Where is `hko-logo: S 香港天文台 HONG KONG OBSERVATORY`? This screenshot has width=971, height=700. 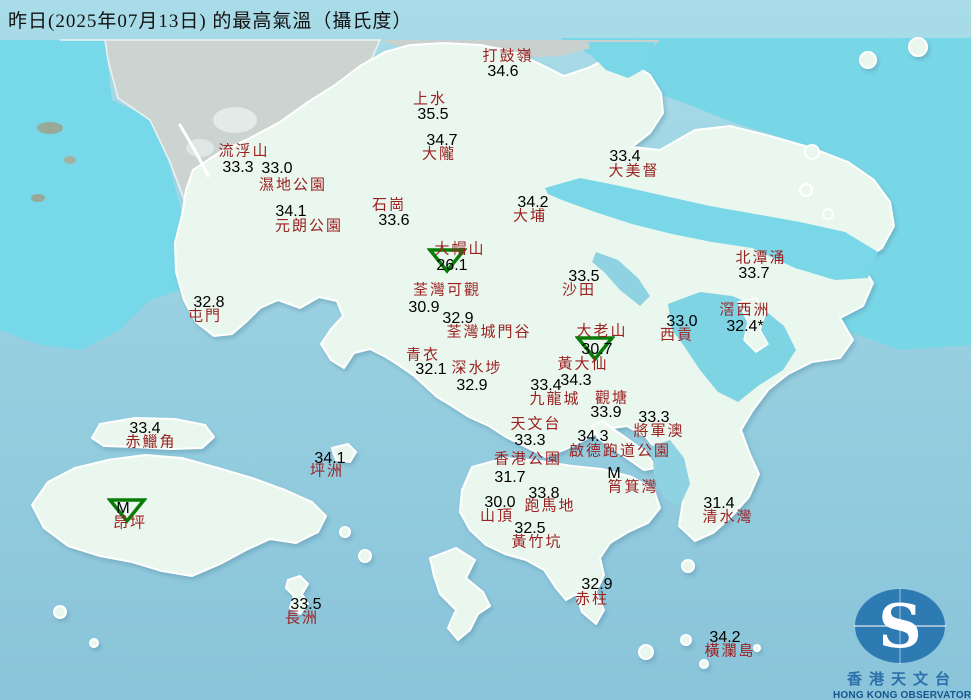 hko-logo: S 香港天文台 HONG KONG OBSERVATORY is located at coordinates (902, 638).